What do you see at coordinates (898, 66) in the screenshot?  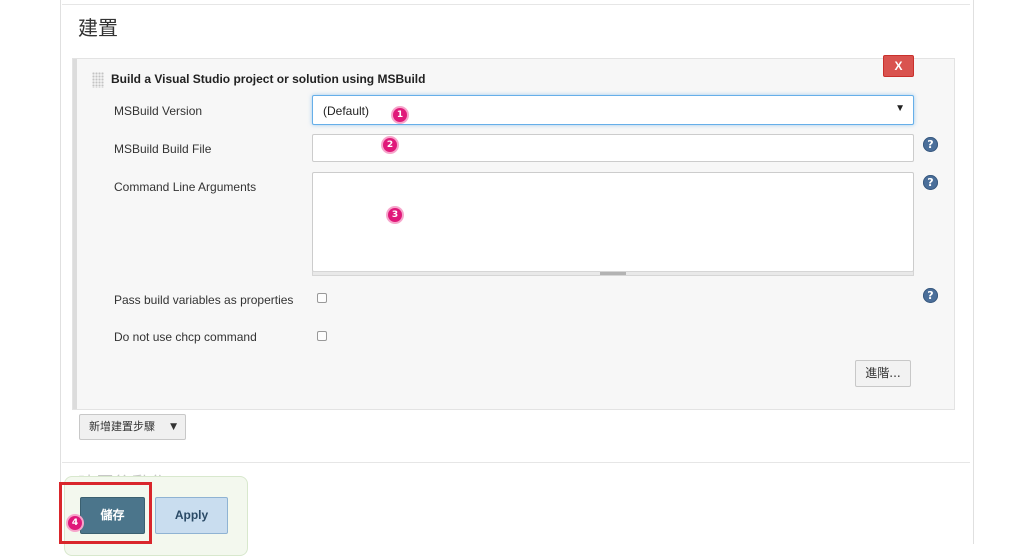 I see `delete-step-button: X` at bounding box center [898, 66].